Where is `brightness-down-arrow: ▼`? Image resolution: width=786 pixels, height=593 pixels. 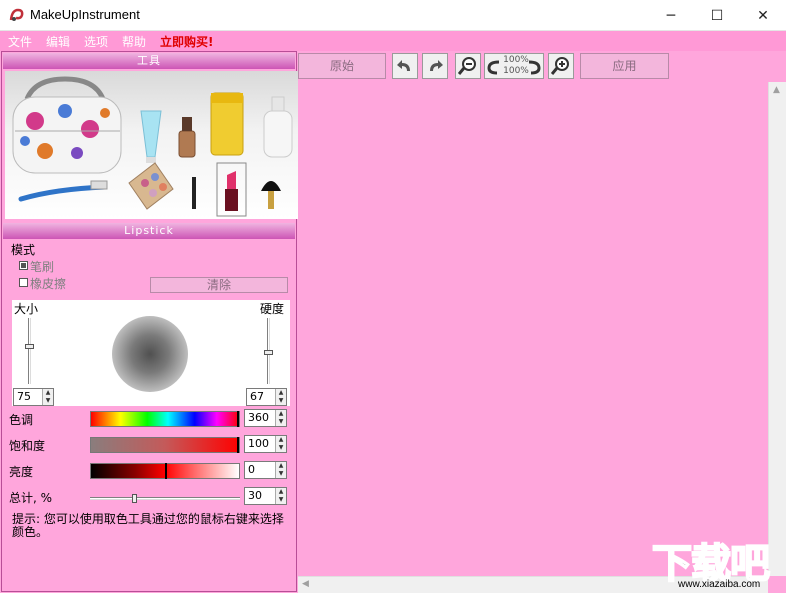 brightness-down-arrow: ▼ is located at coordinates (280, 474).